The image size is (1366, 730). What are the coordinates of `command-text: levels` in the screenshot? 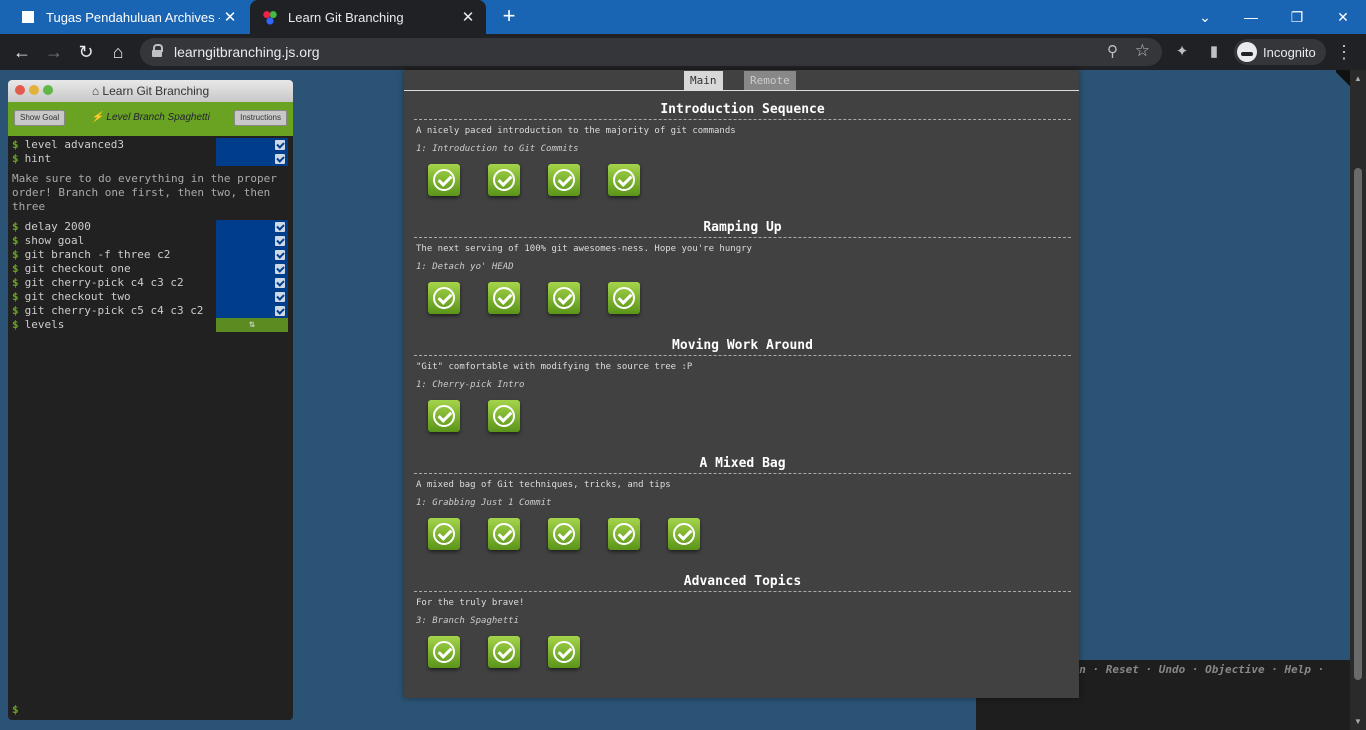 It's located at (44, 324).